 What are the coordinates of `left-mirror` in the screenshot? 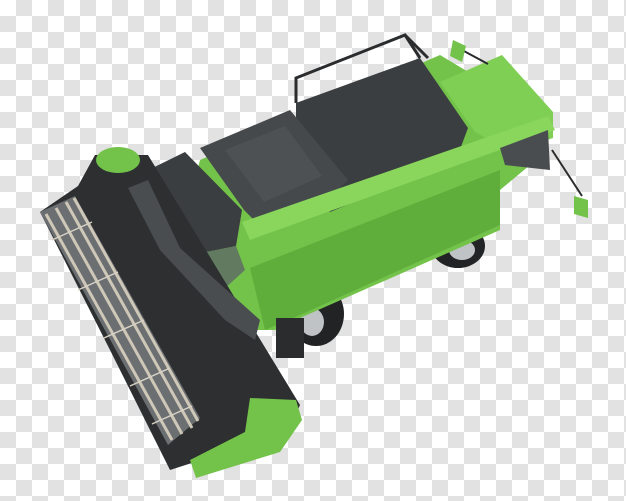 It's located at (469, 52).